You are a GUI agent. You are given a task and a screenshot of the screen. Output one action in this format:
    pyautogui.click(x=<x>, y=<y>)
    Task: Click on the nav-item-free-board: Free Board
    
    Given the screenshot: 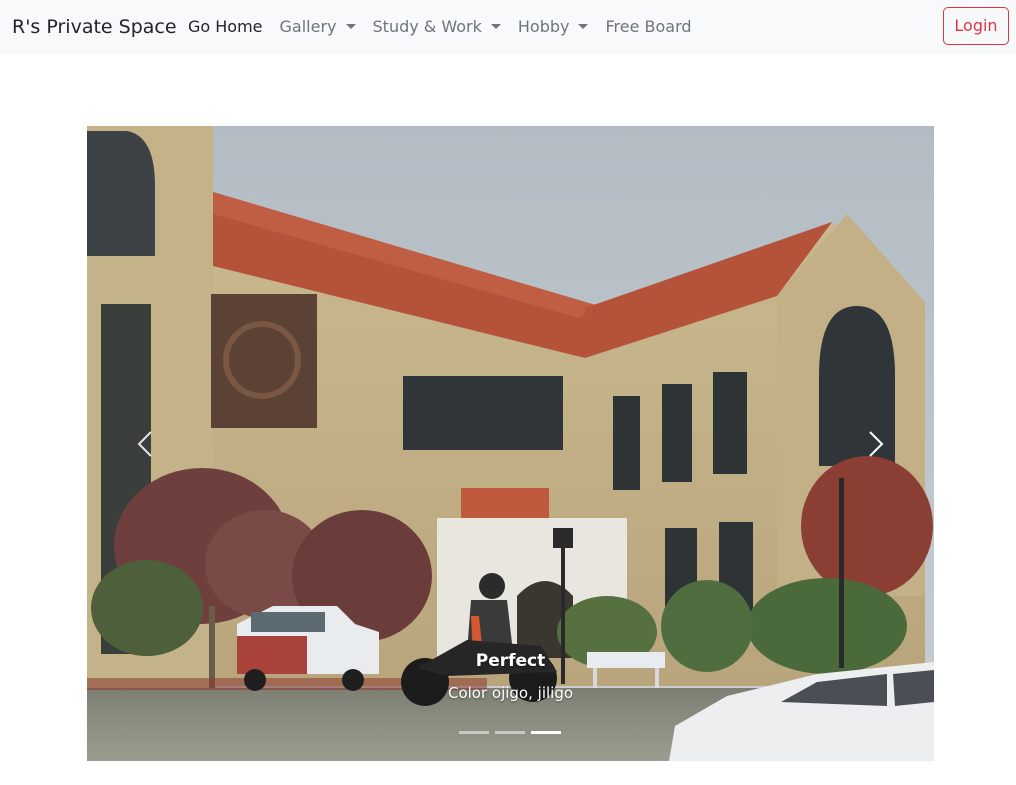 What is the action you would take?
    pyautogui.click(x=648, y=27)
    